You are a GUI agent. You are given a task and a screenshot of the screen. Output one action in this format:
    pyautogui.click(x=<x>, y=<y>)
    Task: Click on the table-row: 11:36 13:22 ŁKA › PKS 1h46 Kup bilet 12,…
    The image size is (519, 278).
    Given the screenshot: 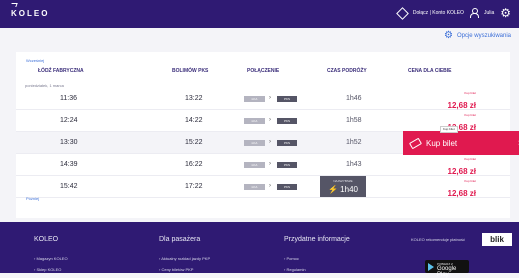 What is the action you would take?
    pyautogui.click(x=263, y=99)
    